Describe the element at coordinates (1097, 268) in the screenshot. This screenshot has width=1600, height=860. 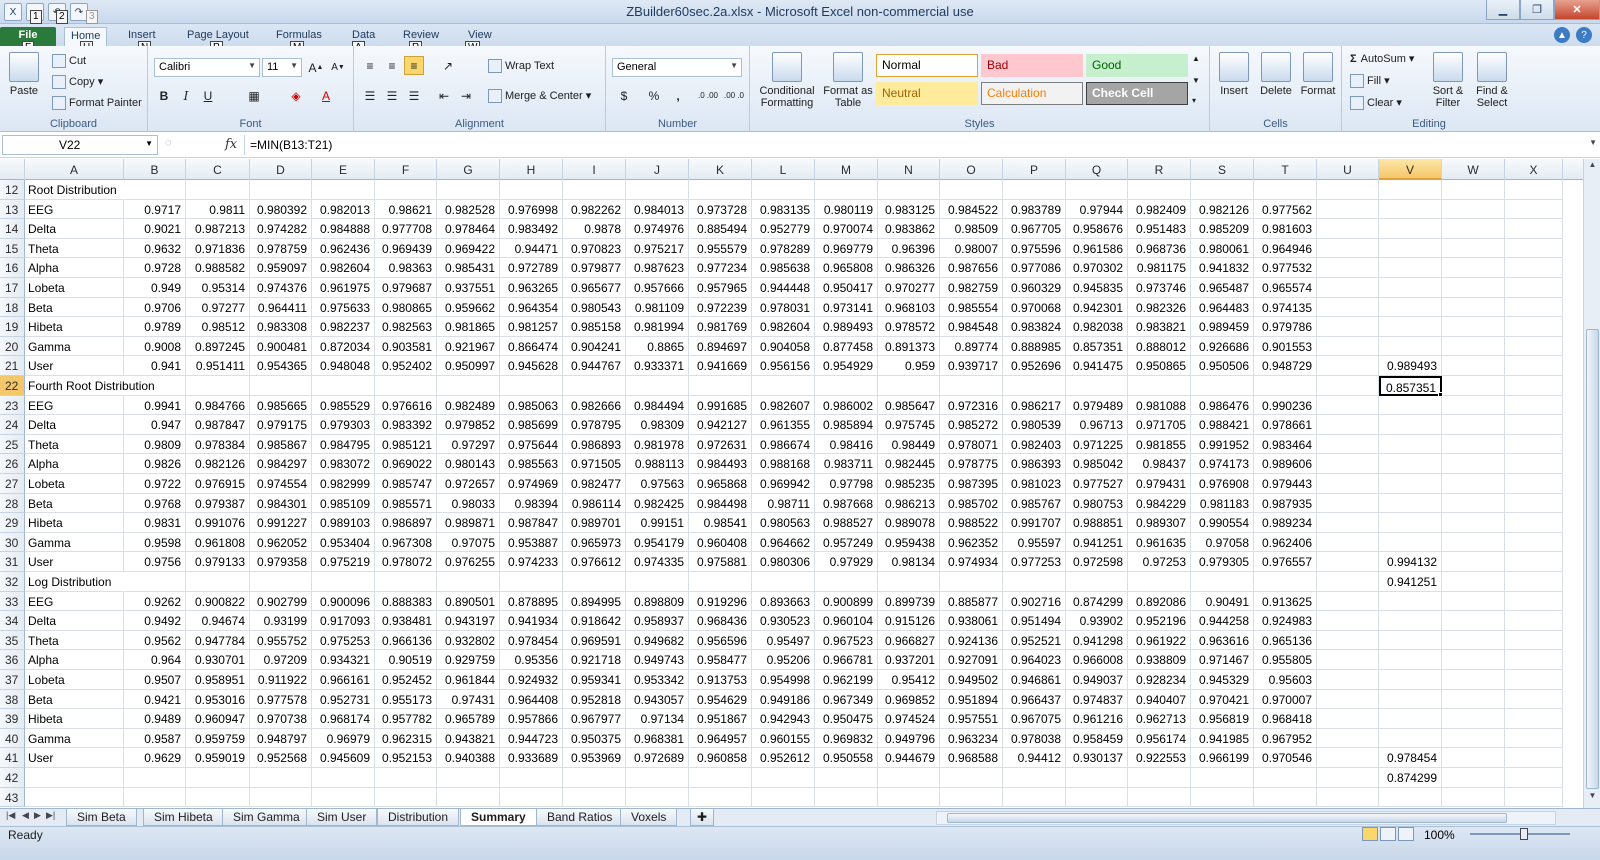
I see `cell-value: 0.970302` at that location.